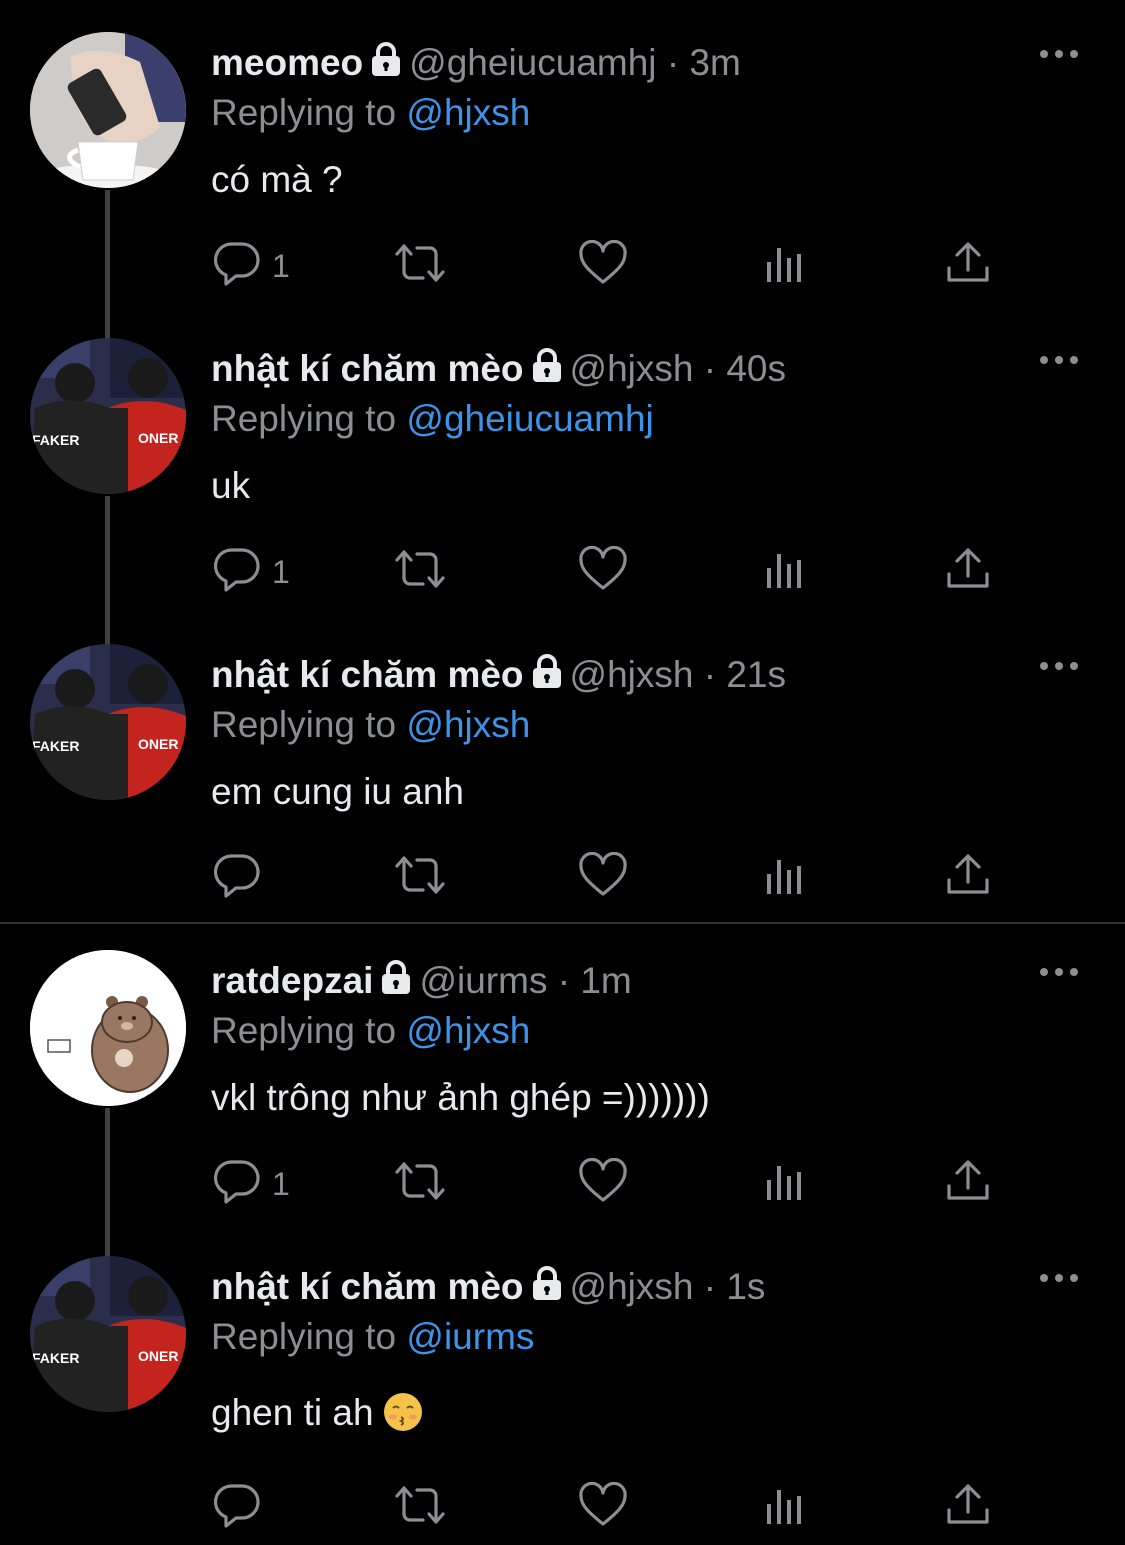  Describe the element at coordinates (605, 980) in the screenshot. I see `timestamp: 1m` at that location.